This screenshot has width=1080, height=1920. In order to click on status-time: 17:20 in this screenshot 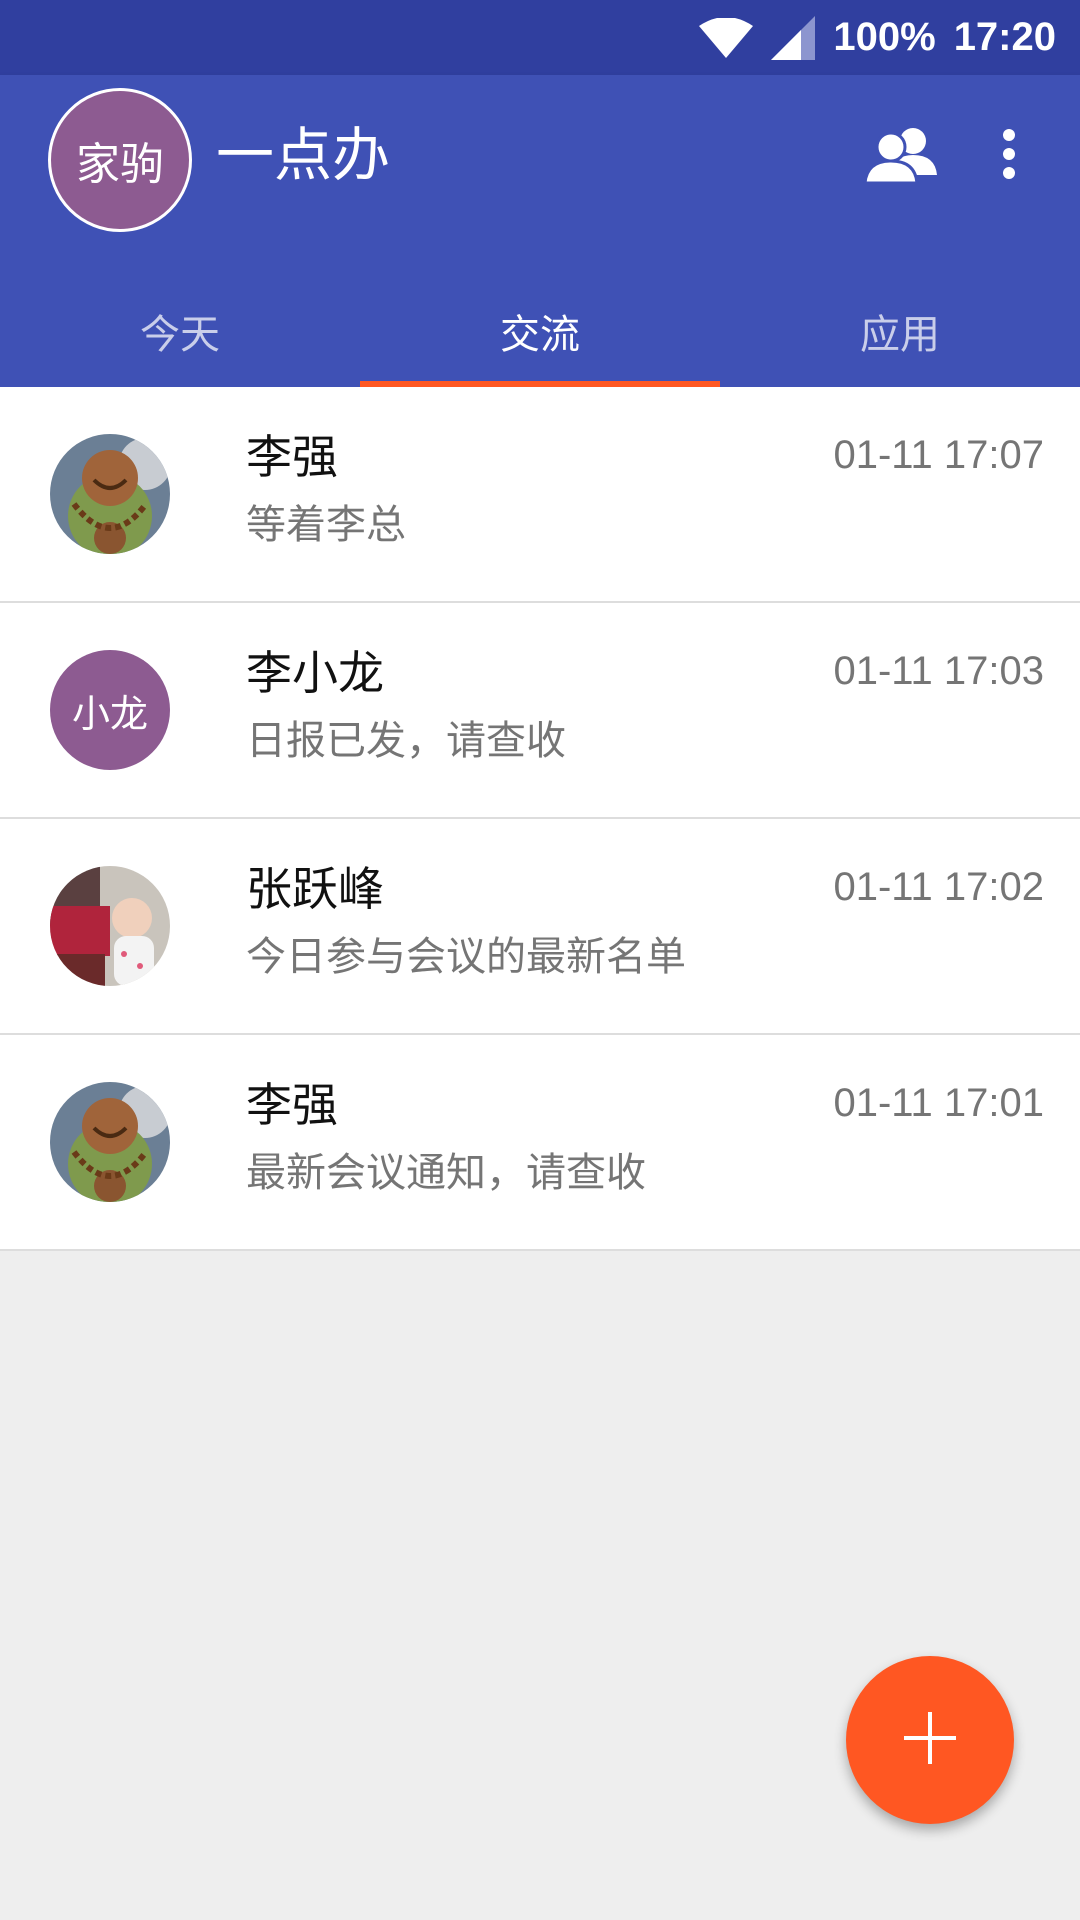, I will do `click(1004, 37)`.